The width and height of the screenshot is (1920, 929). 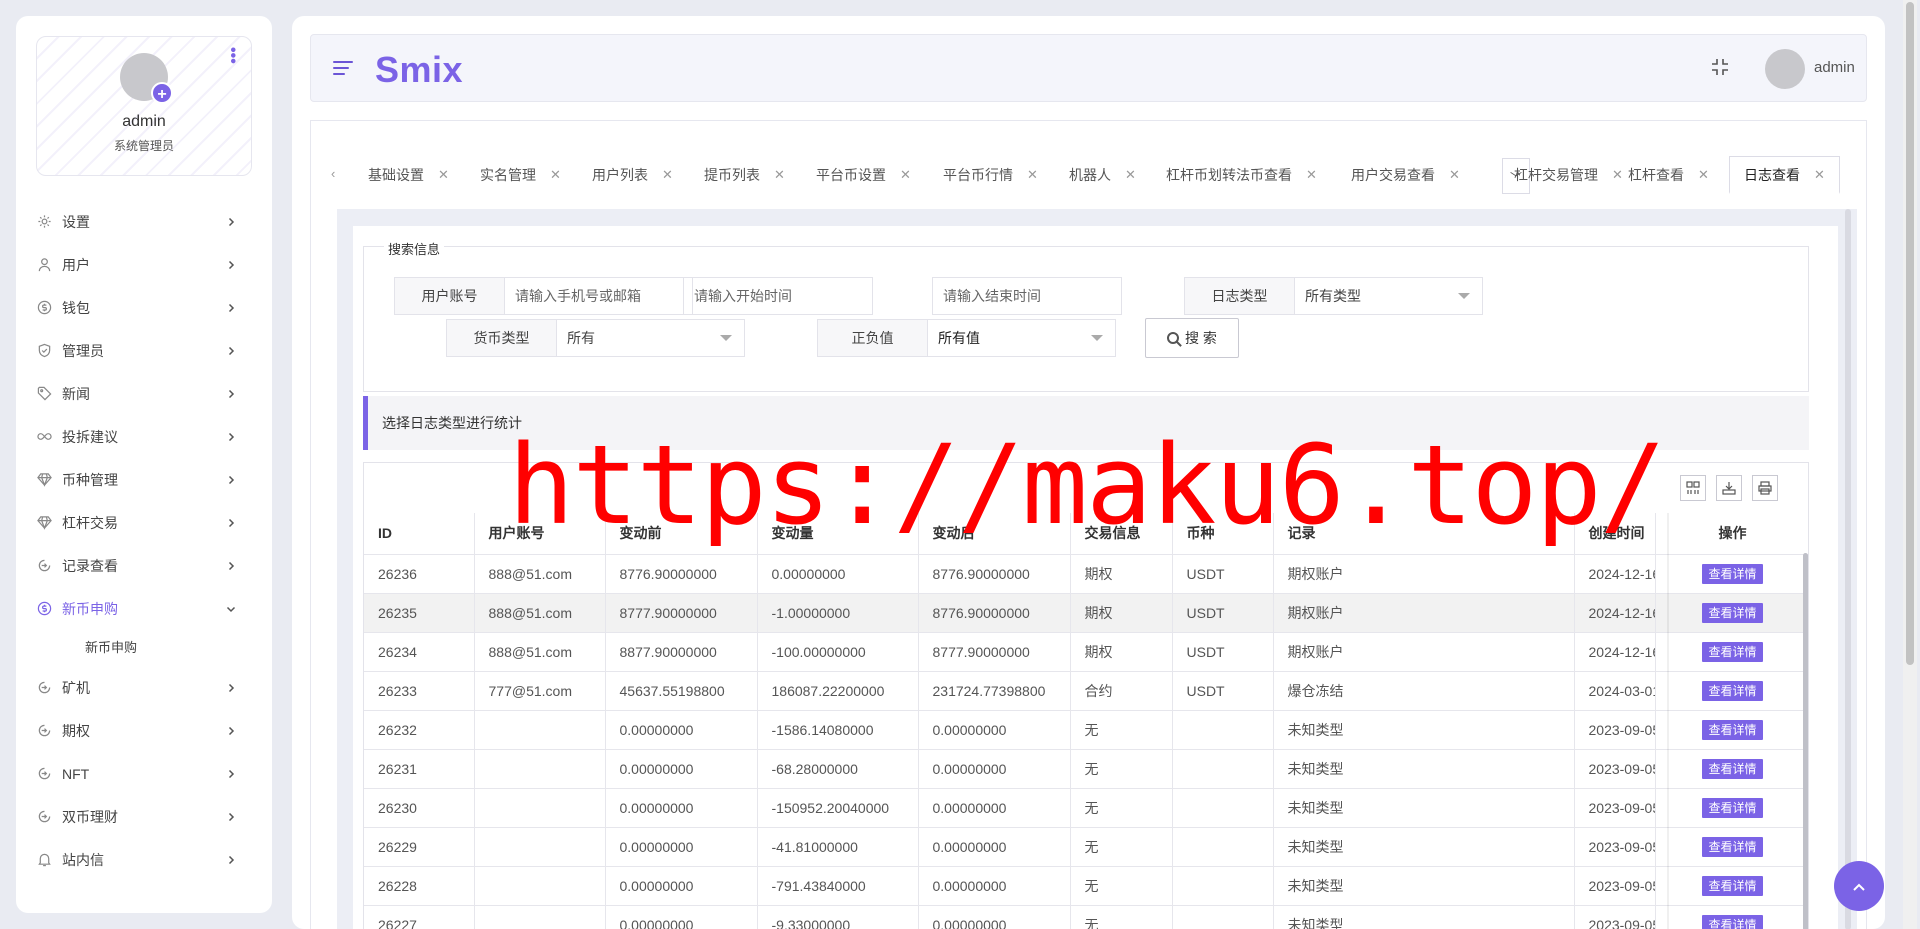 I want to click on column-header: 操作, so click(x=1731, y=534).